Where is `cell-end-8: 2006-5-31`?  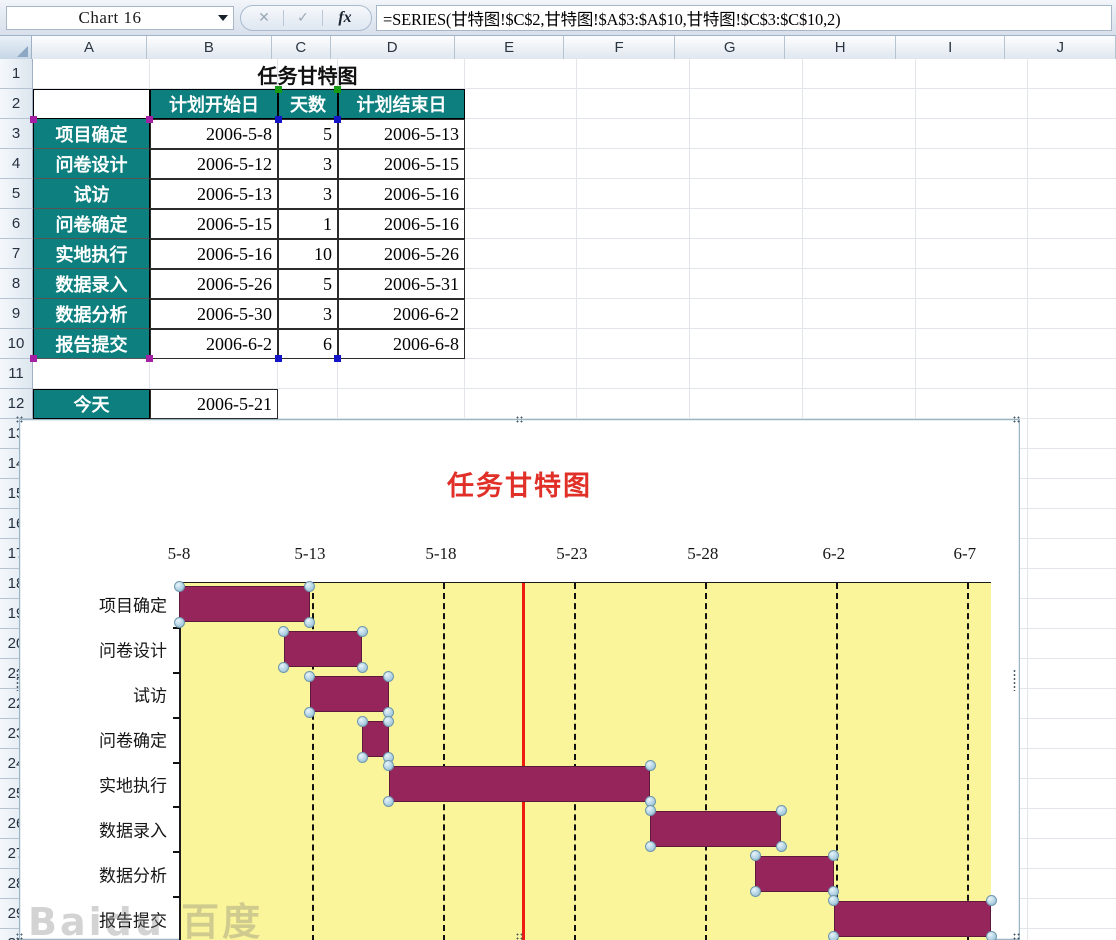
cell-end-8: 2006-5-31 is located at coordinates (401, 284).